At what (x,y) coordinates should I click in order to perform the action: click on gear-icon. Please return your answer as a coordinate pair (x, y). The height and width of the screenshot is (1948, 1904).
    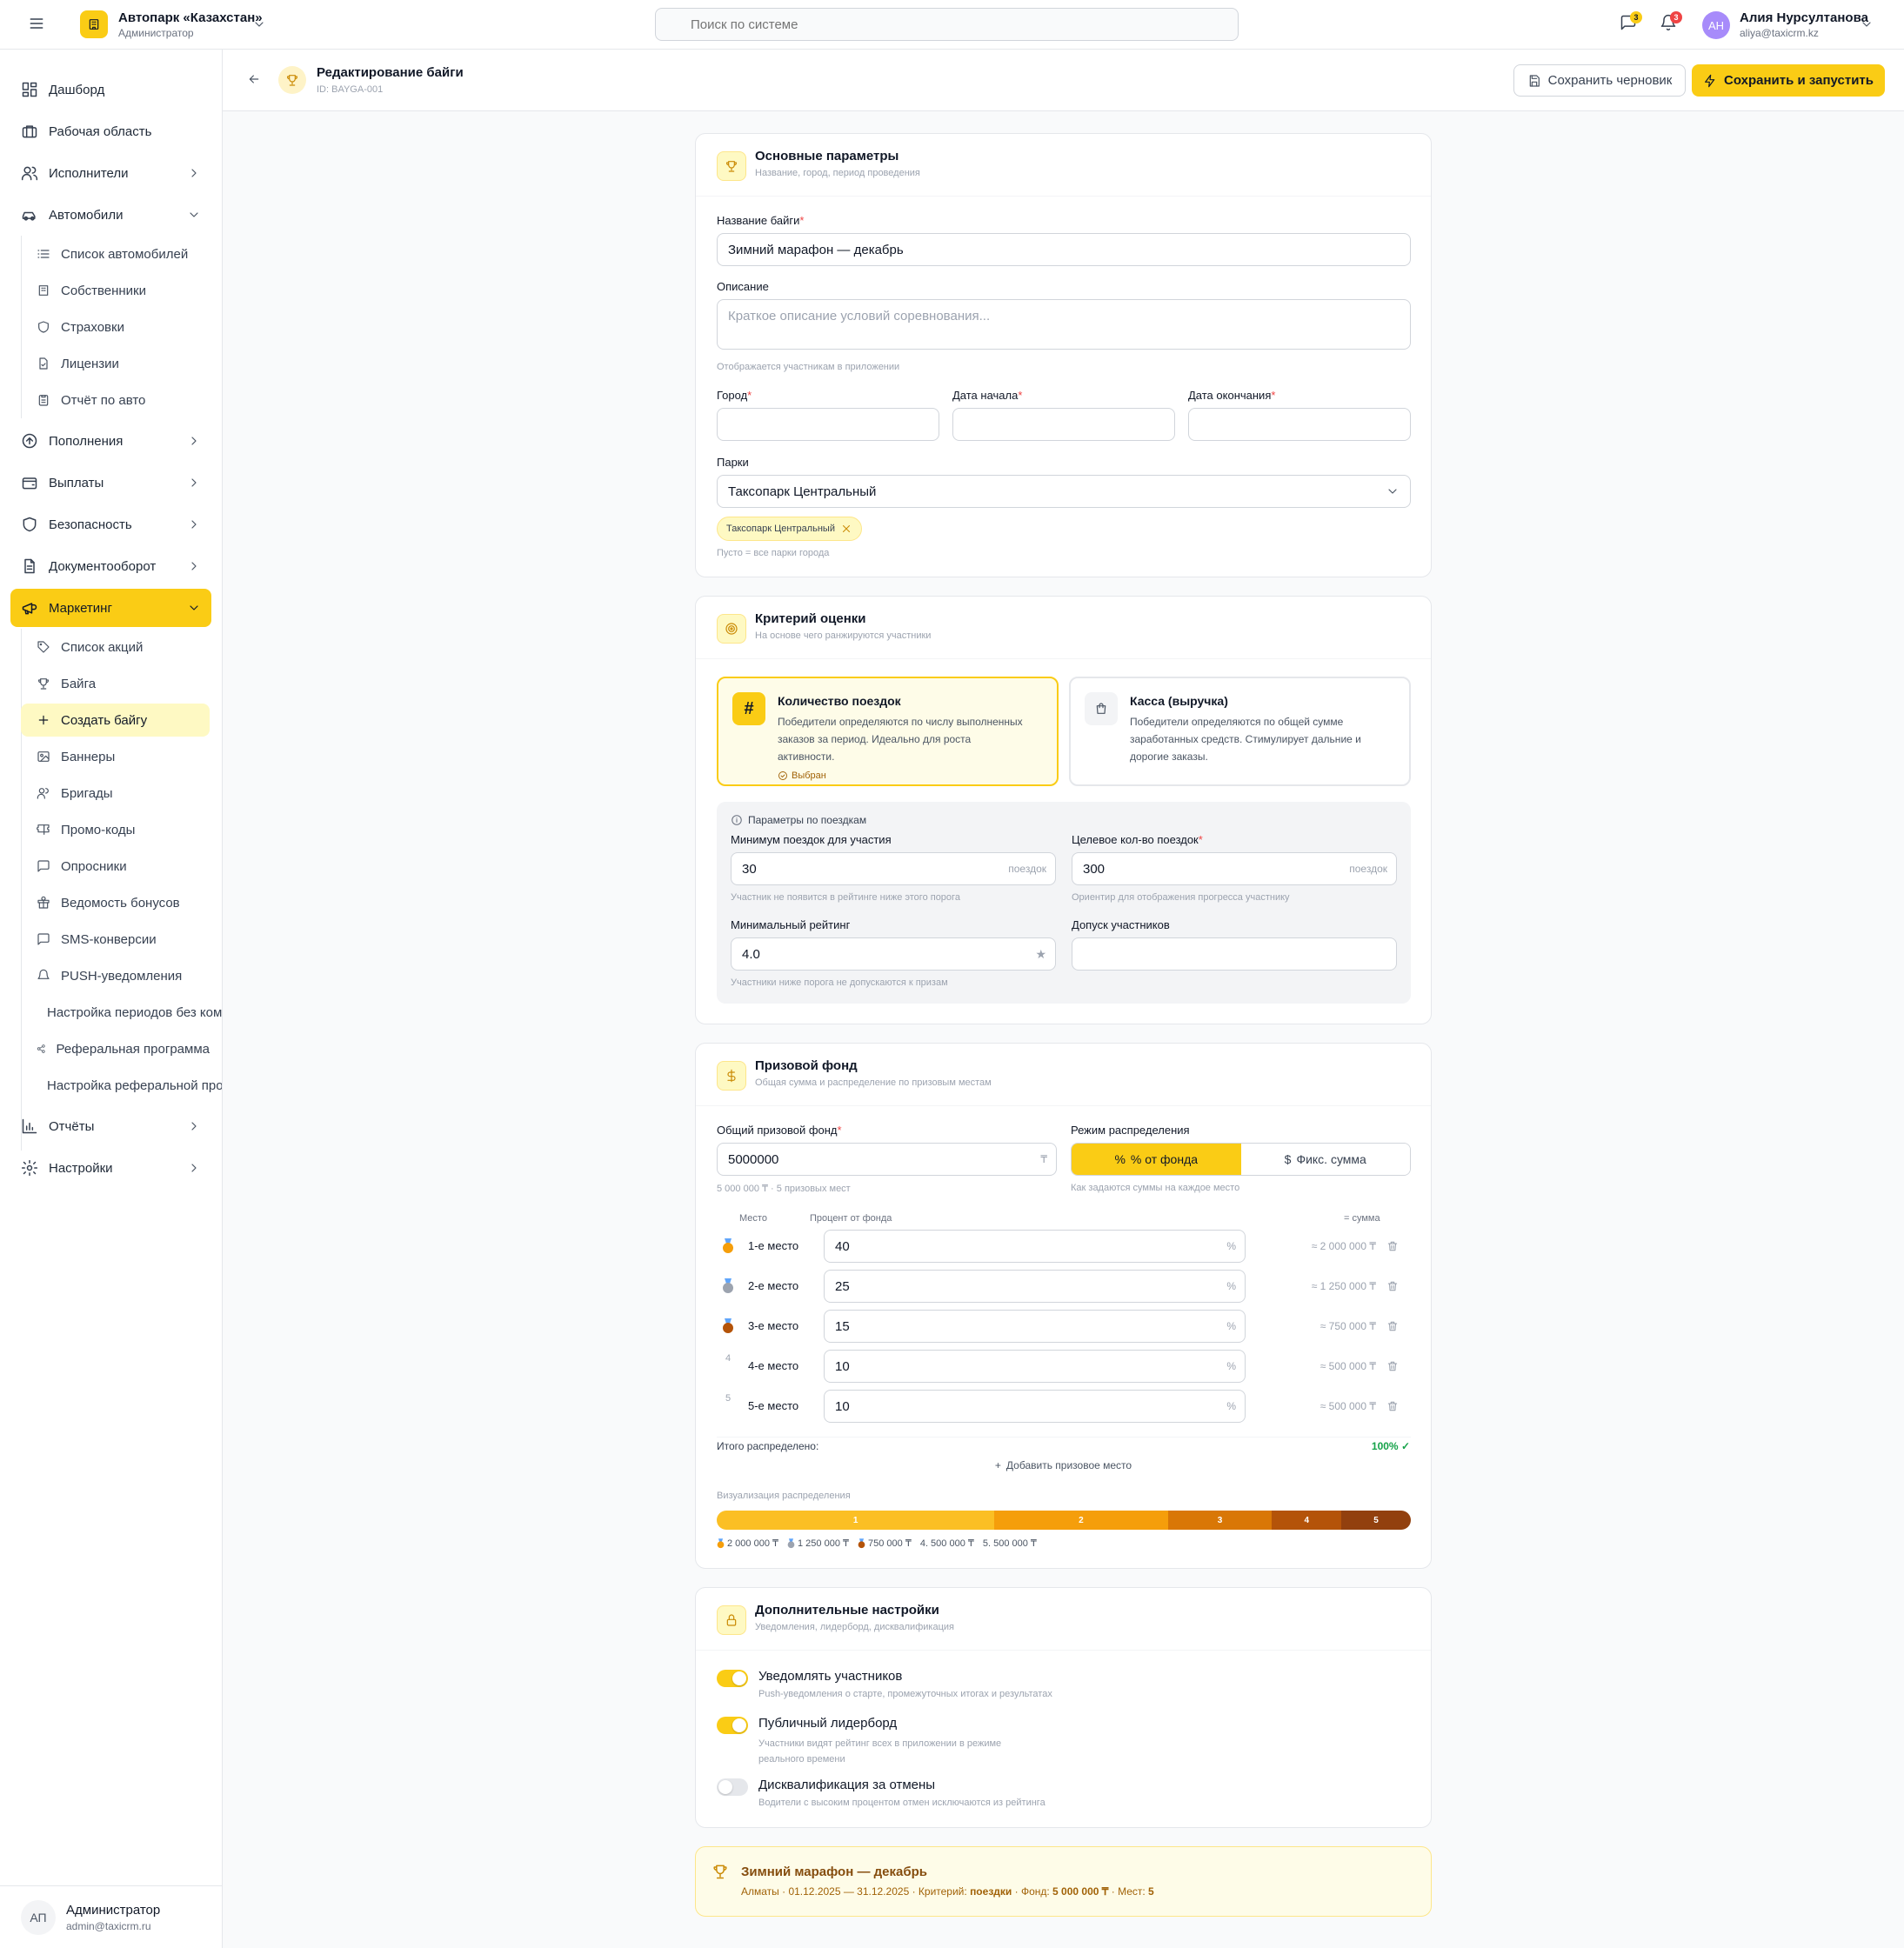
    Looking at the image, I should click on (29, 1168).